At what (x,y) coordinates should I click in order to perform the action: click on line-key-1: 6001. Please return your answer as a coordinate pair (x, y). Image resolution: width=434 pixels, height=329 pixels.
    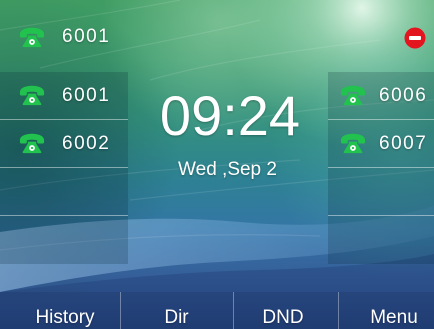
    Looking at the image, I should click on (64, 96).